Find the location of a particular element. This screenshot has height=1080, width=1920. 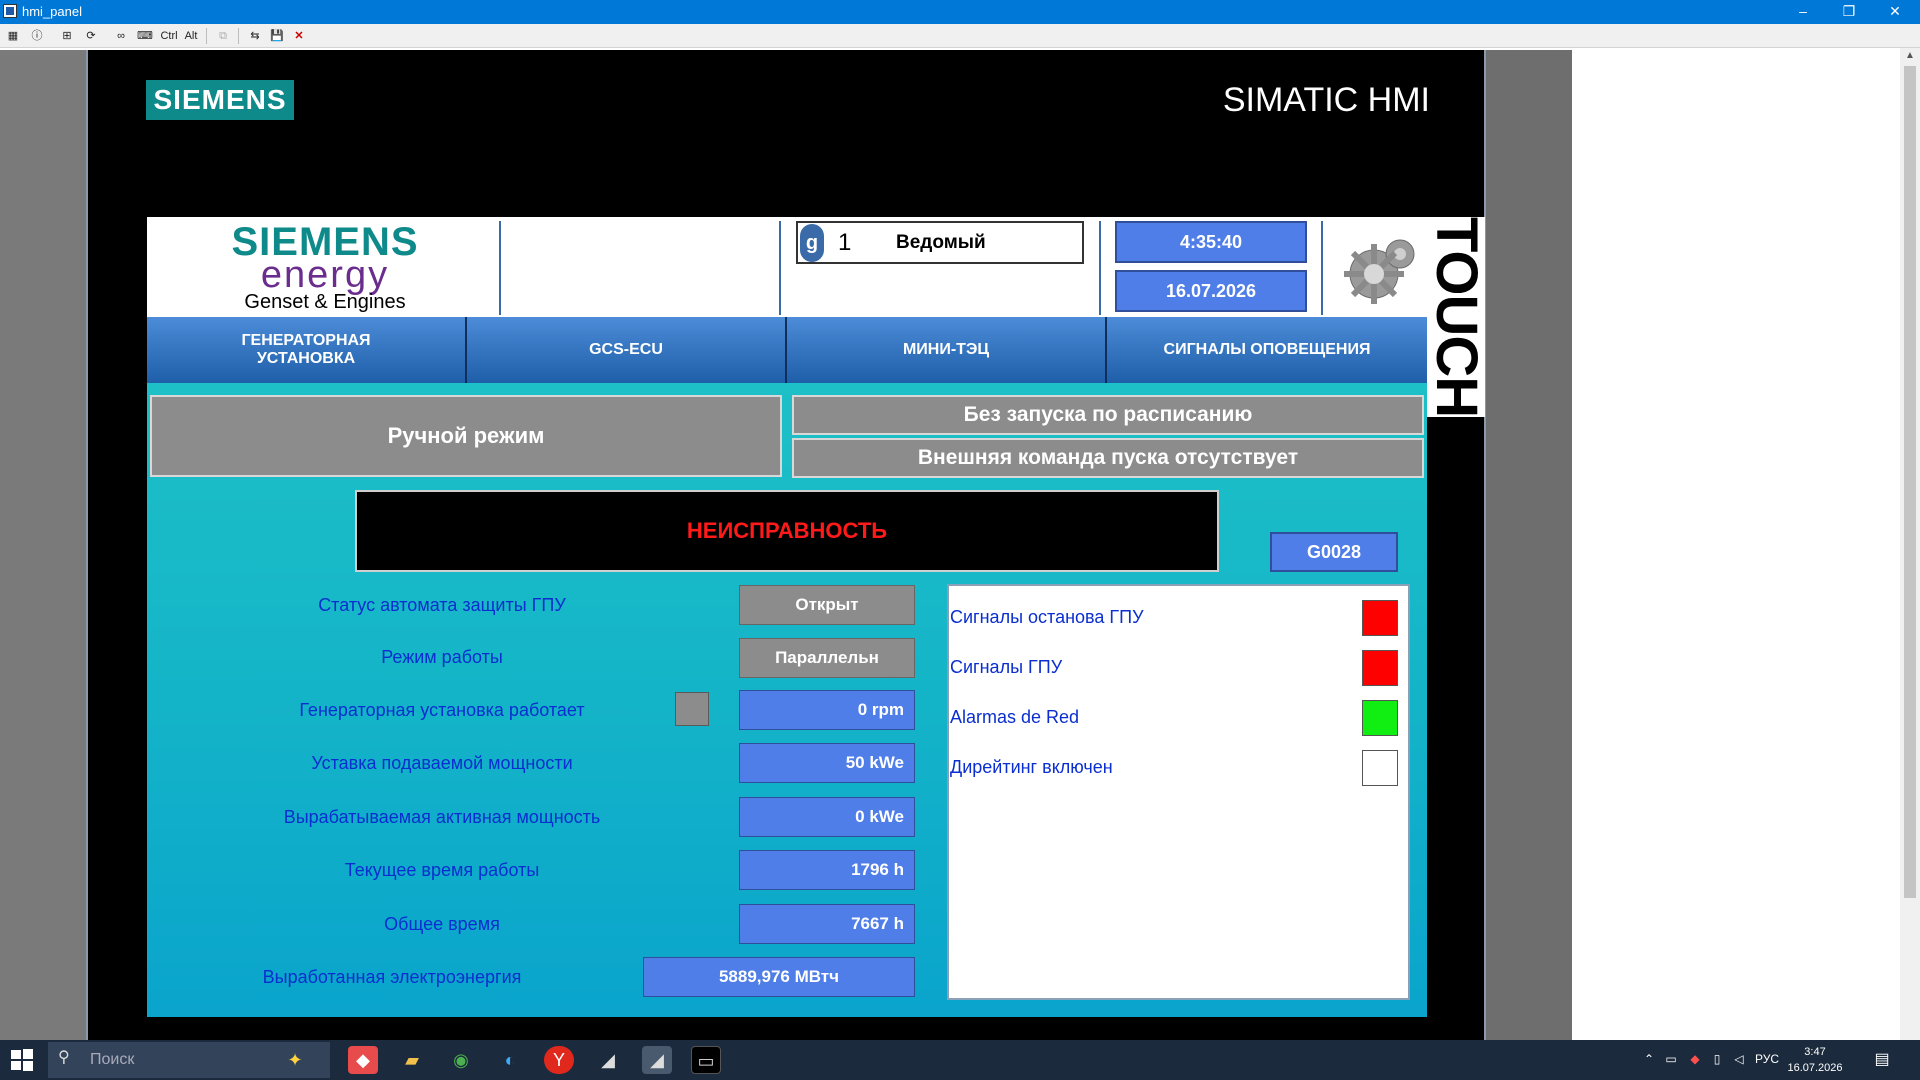

simatic-hmi-title: SIMATIC HMI is located at coordinates (1326, 100).